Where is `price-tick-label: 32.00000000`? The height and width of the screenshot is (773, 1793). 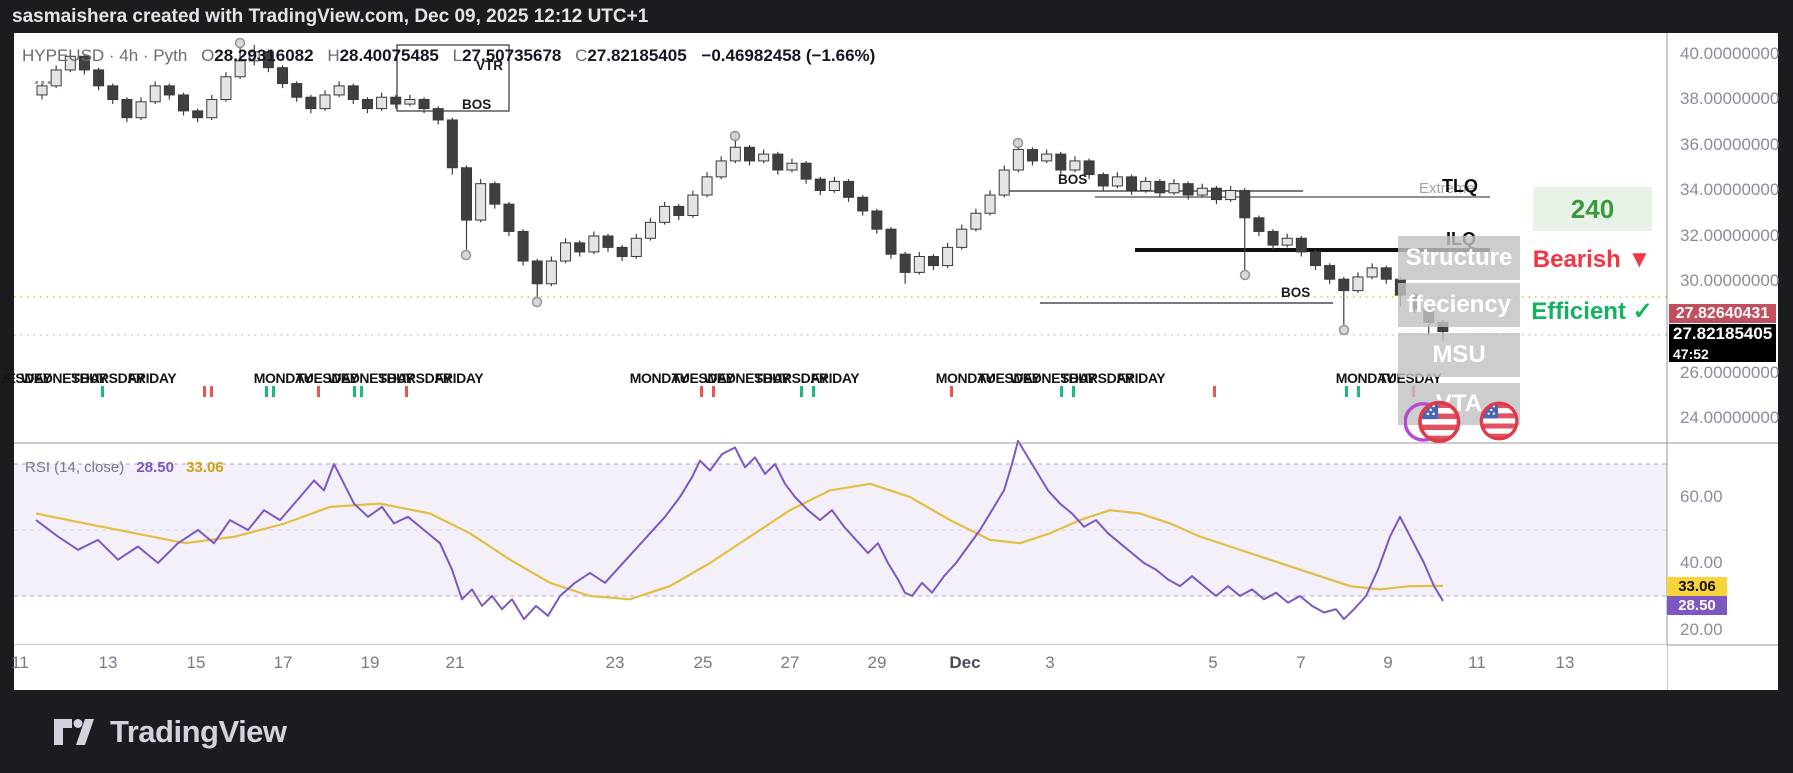
price-tick-label: 32.00000000 is located at coordinates (1730, 235).